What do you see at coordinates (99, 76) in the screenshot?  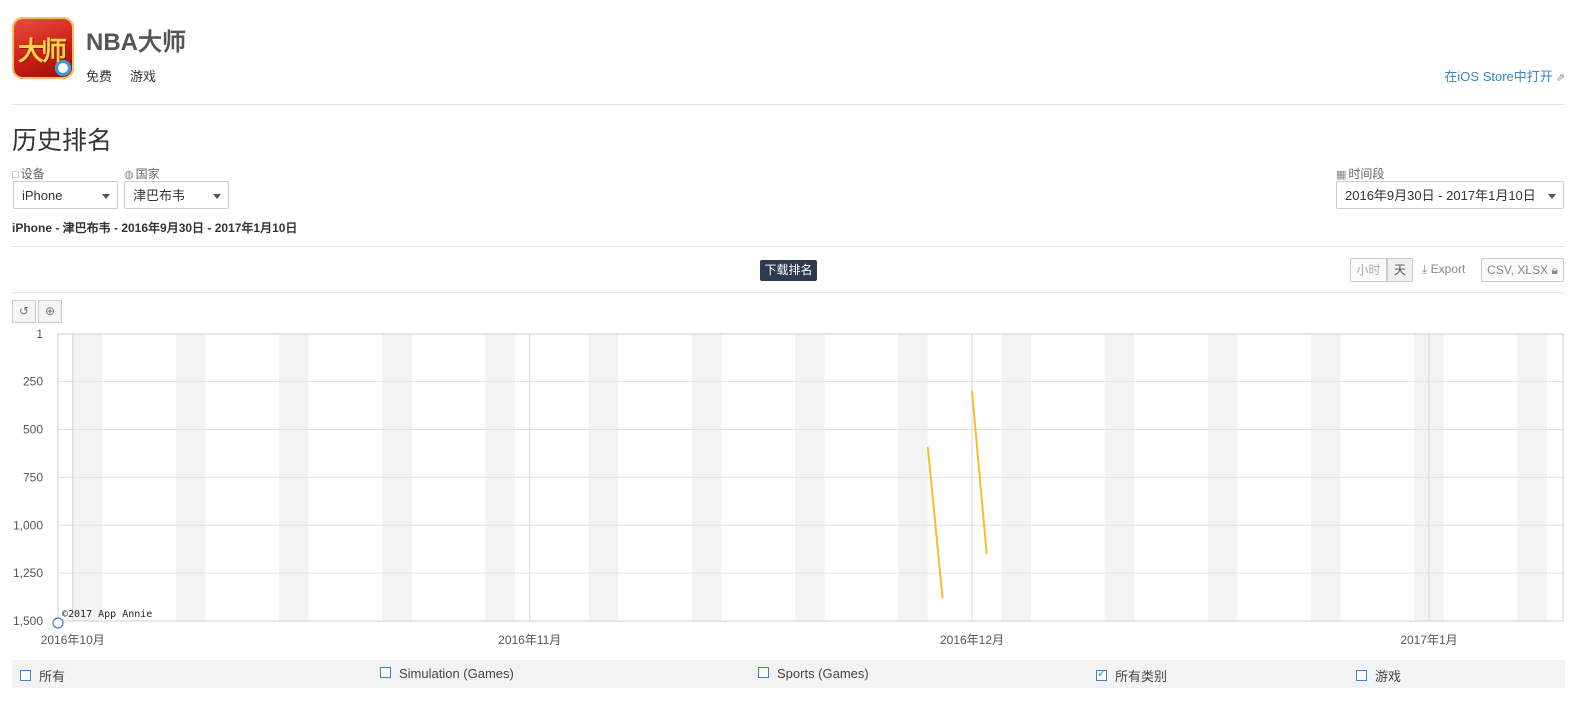 I see `app-price: 免费` at bounding box center [99, 76].